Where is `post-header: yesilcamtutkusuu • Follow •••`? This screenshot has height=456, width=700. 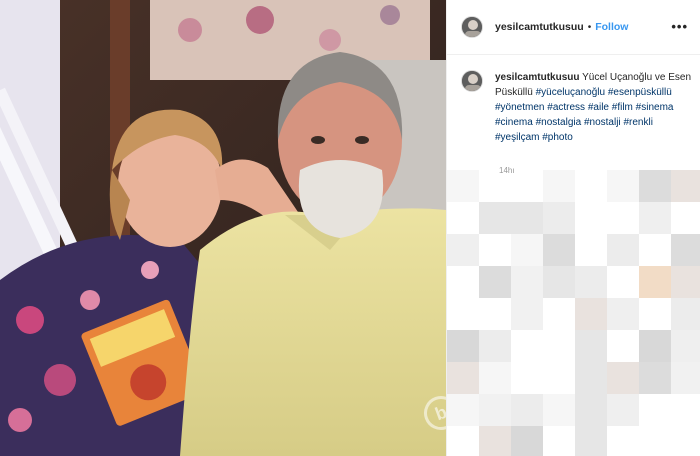 post-header: yesilcamtutkusuu • Follow ••• is located at coordinates (573, 27).